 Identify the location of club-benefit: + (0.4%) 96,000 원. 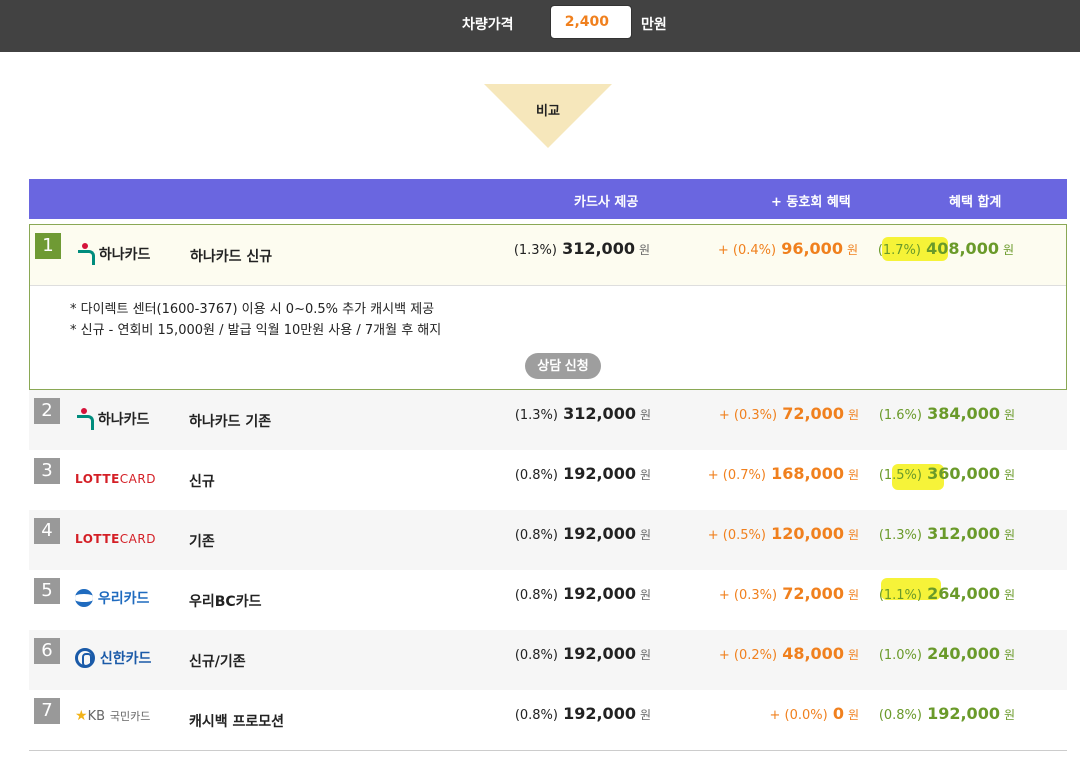
(788, 254).